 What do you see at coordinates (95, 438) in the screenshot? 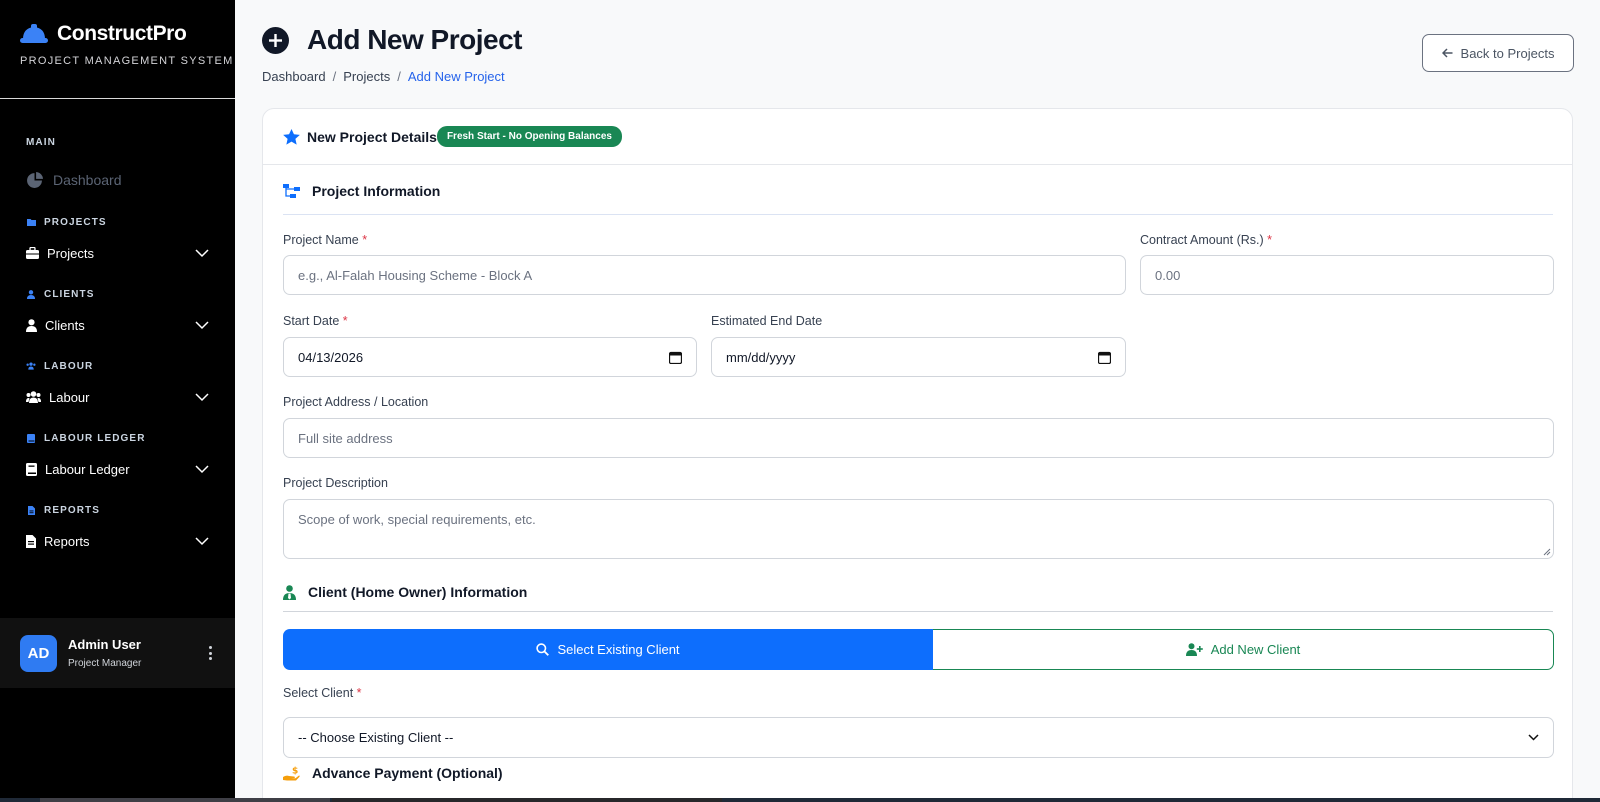
I see `sidebar-section-title: LABOUR LEDGER` at bounding box center [95, 438].